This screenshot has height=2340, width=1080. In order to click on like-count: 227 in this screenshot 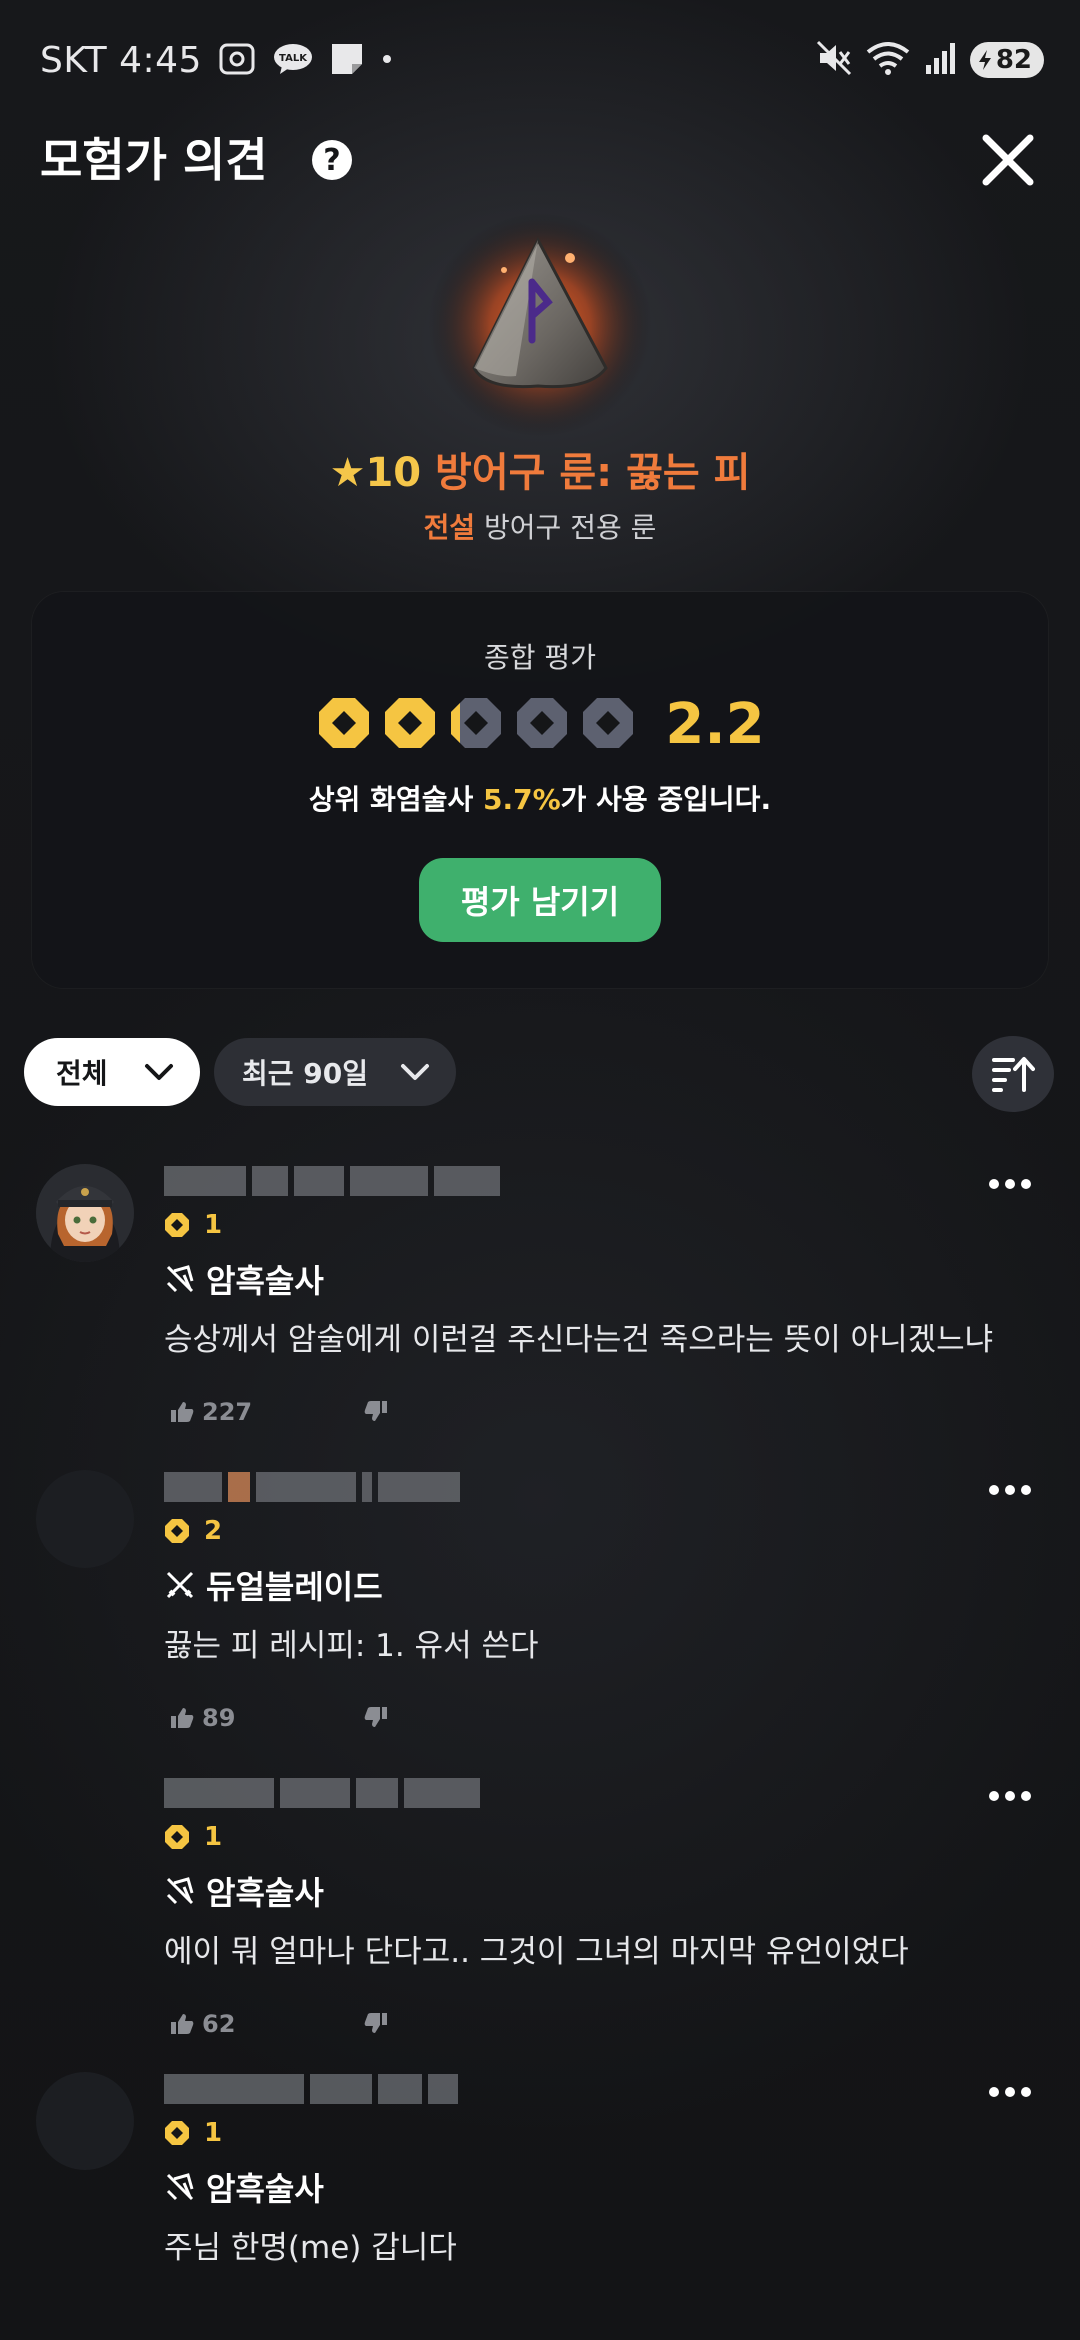, I will do `click(227, 1412)`.